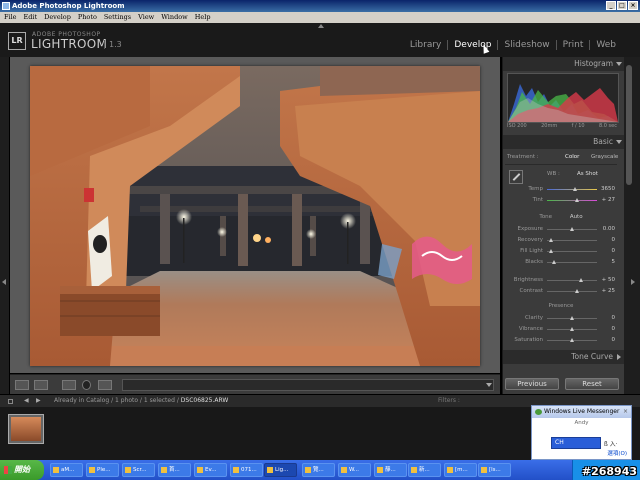  I want to click on toolbar-dropdown-icon, so click(489, 385).